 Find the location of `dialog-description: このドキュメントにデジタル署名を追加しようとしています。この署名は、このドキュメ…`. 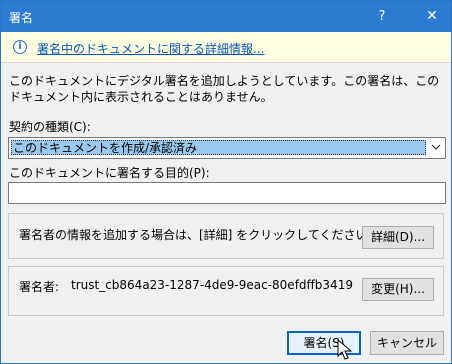

dialog-description: このドキュメントにデジタル署名を追加しようとしています。この署名は、このドキュメ… is located at coordinates (224, 89).